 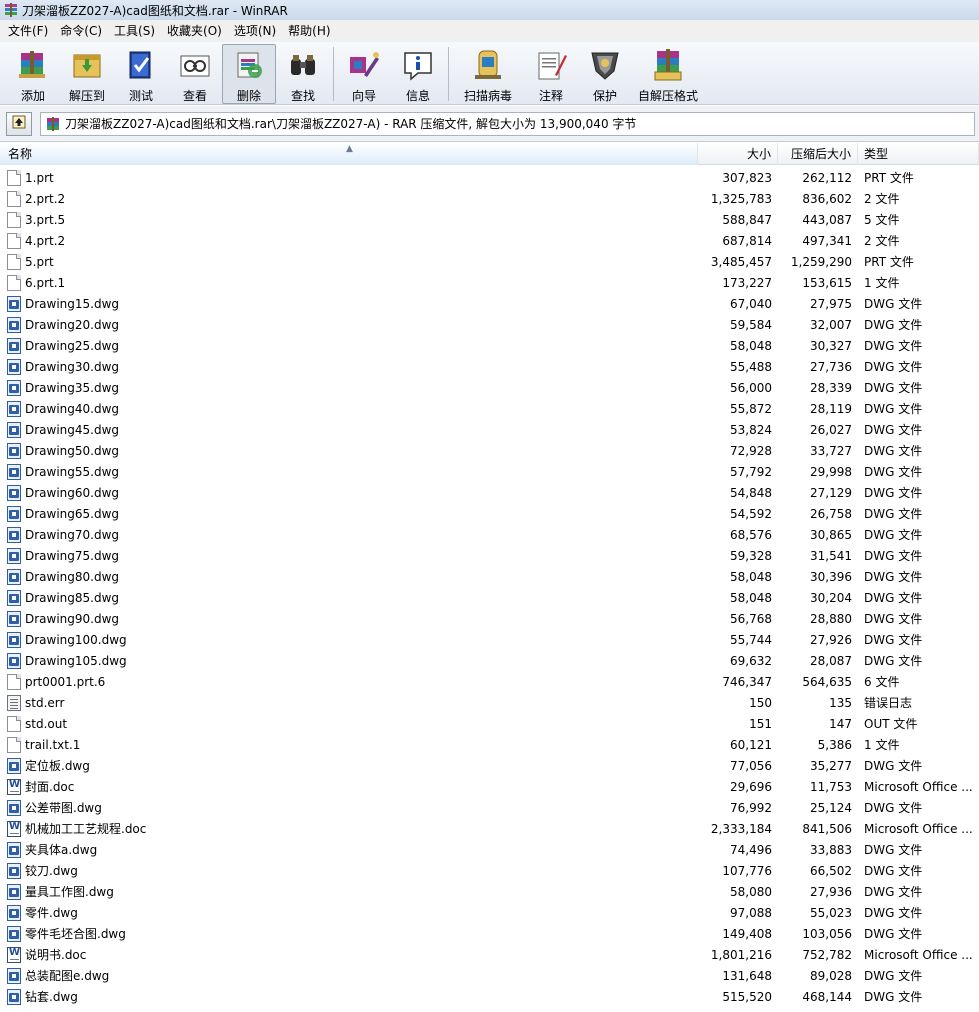 What do you see at coordinates (303, 65) in the screenshot?
I see `find-icon` at bounding box center [303, 65].